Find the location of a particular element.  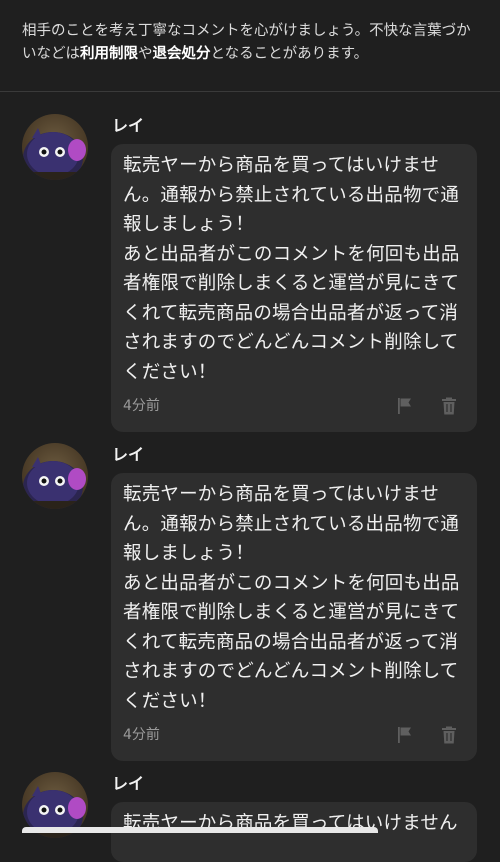

notice-text: や is located at coordinates (145, 54).